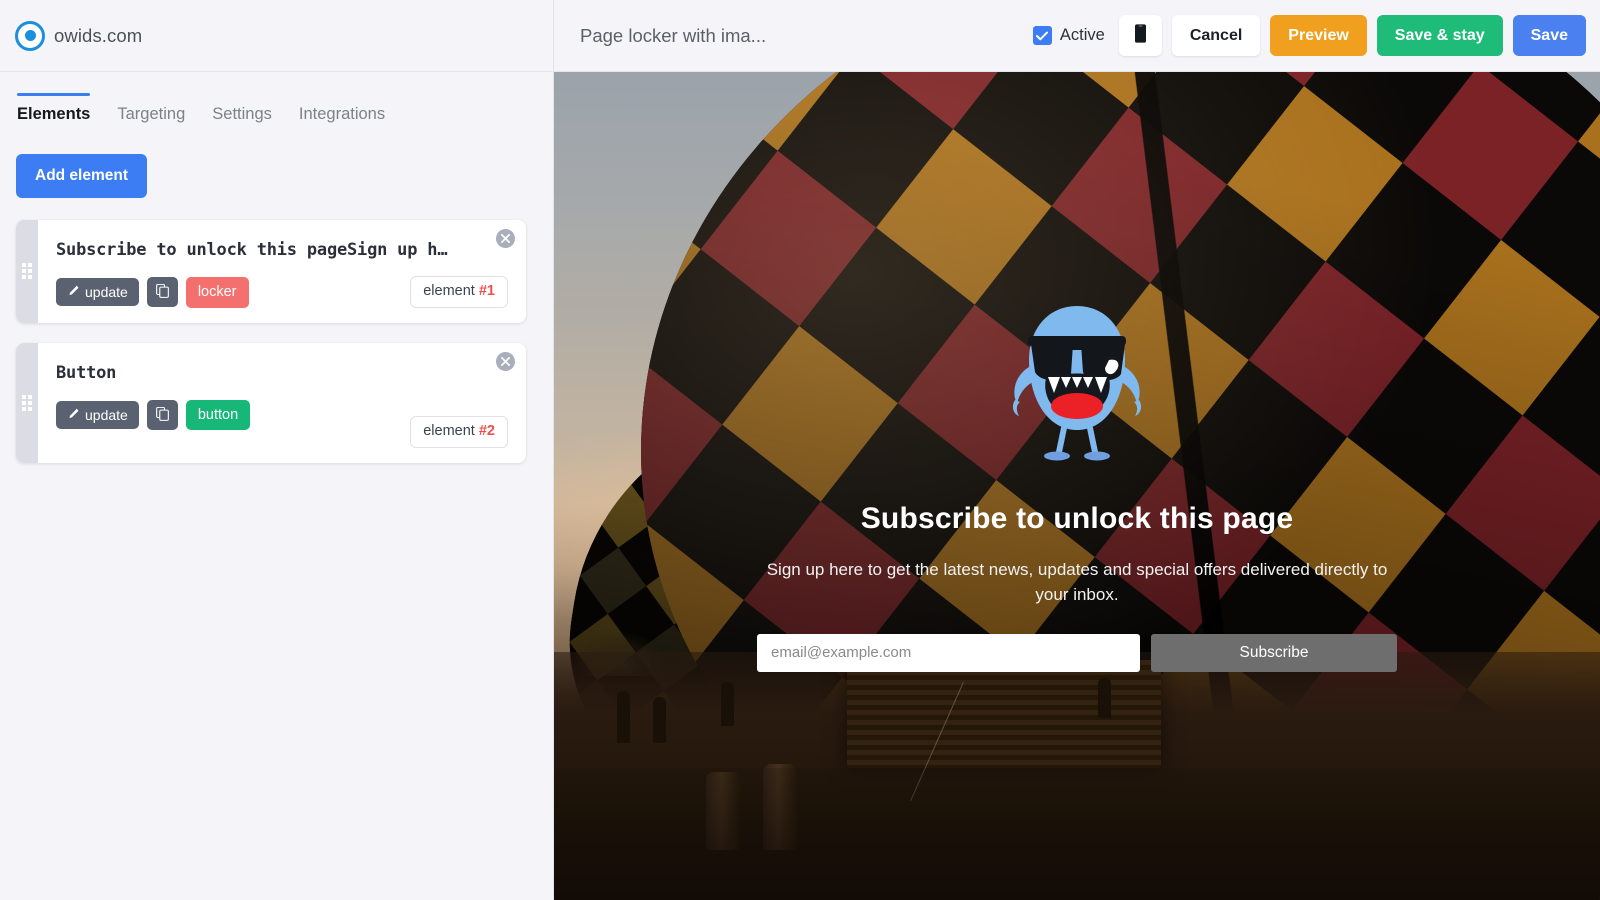 The height and width of the screenshot is (900, 1600). Describe the element at coordinates (1077, 384) in the screenshot. I see `blue-monster-sunglasses-icon` at that location.